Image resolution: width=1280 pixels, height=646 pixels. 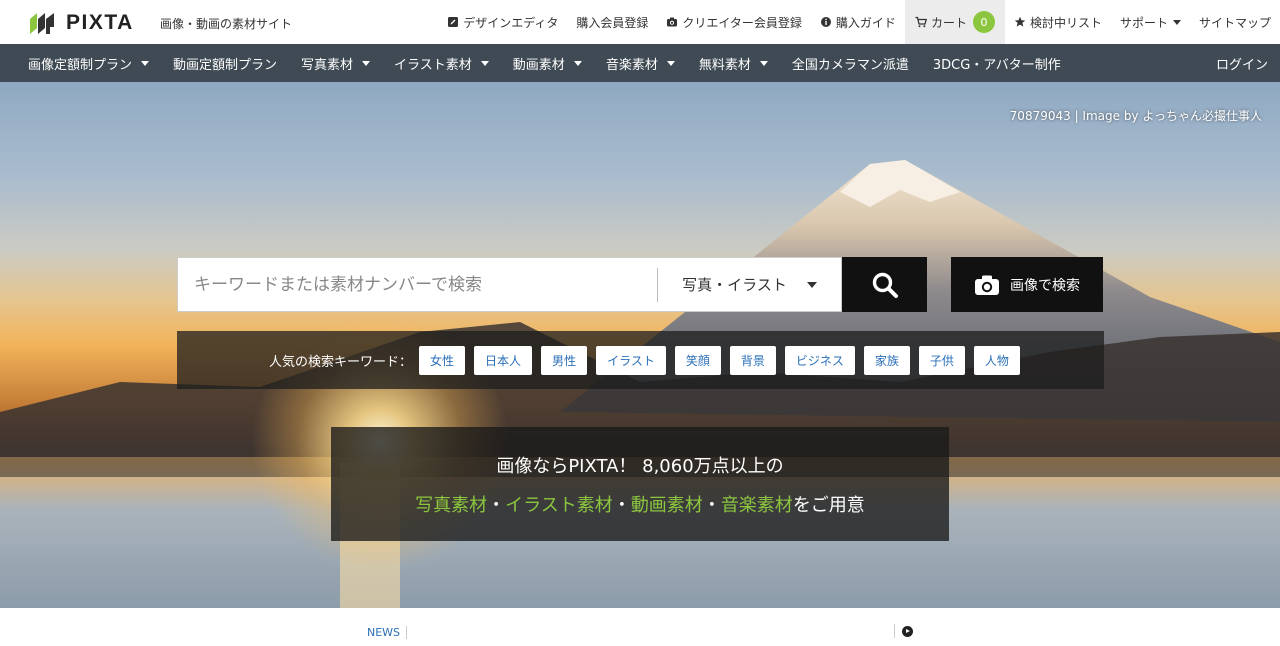 What do you see at coordinates (559, 505) in the screenshot?
I see `promo-illustrations: イラスト素材` at bounding box center [559, 505].